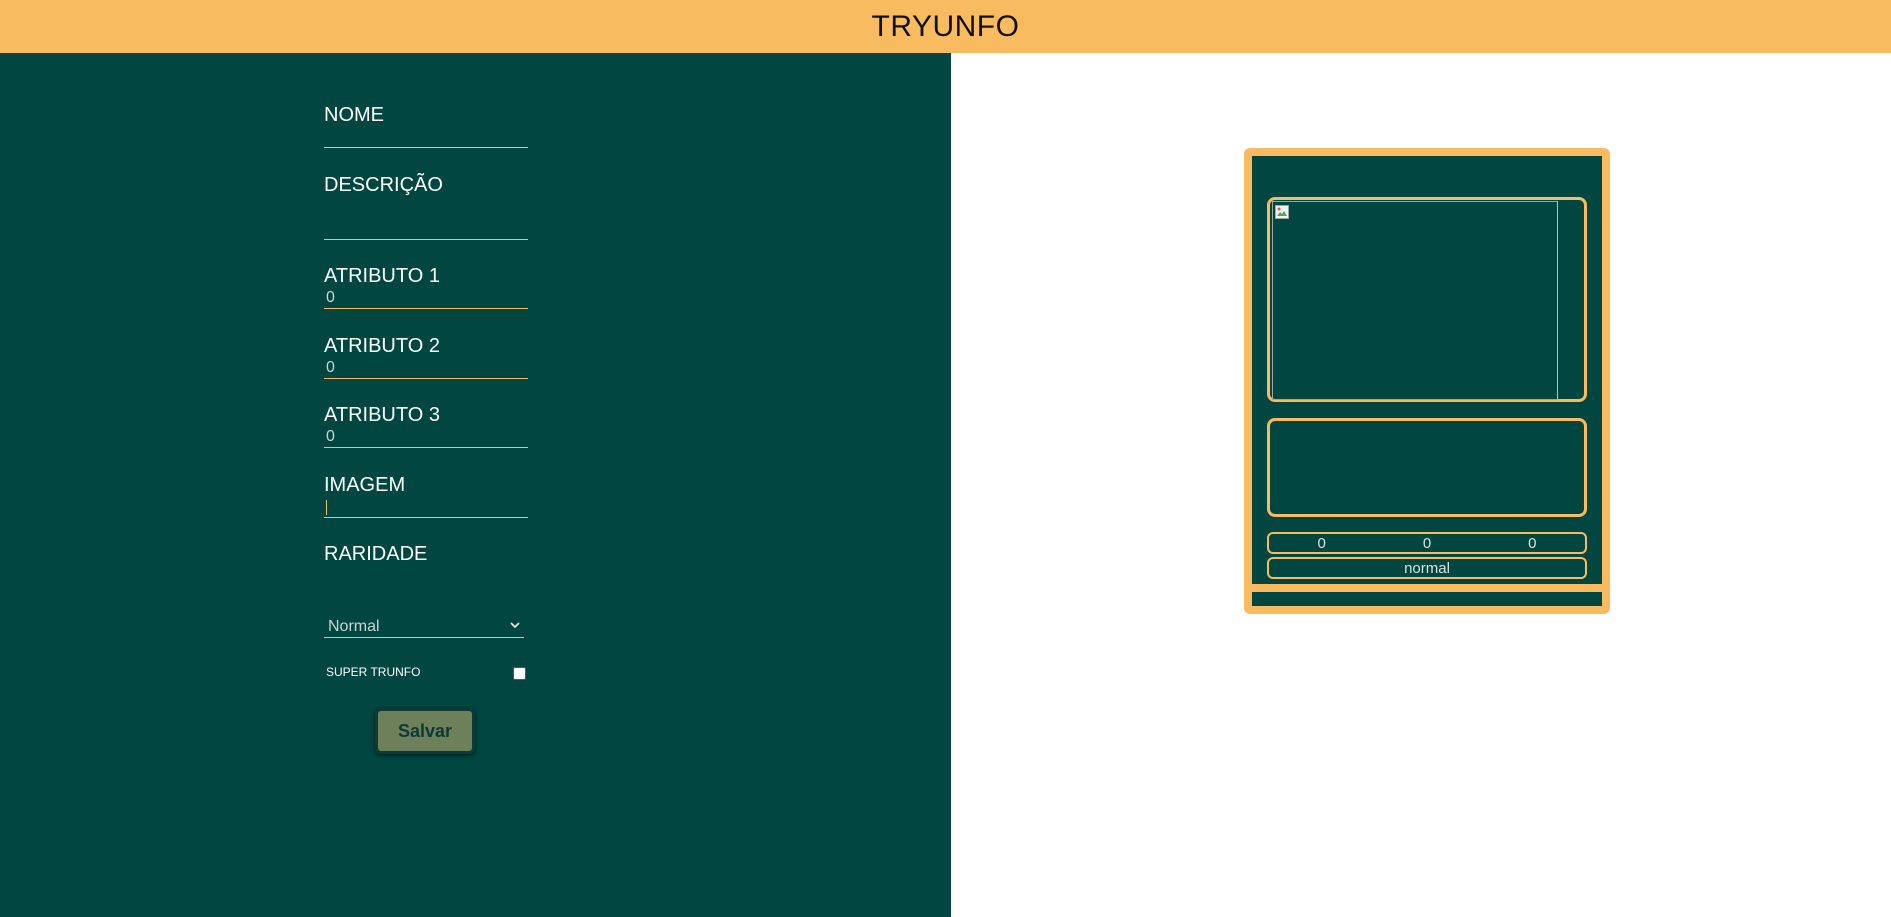 The height and width of the screenshot is (917, 1891). Describe the element at coordinates (426, 507) in the screenshot. I see `image-input` at that location.